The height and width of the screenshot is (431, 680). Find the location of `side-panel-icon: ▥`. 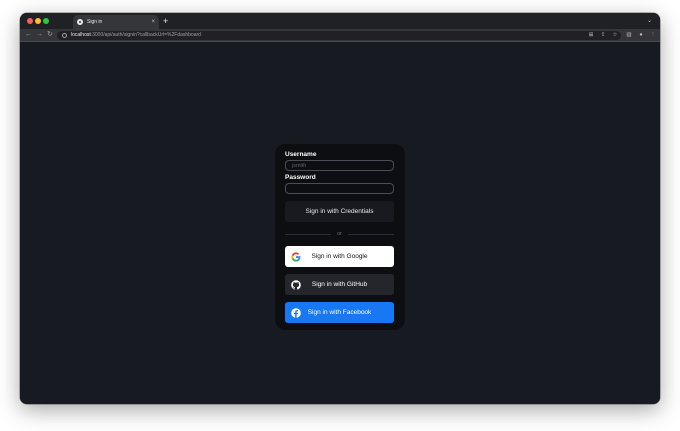

side-panel-icon: ▥ is located at coordinates (629, 35).